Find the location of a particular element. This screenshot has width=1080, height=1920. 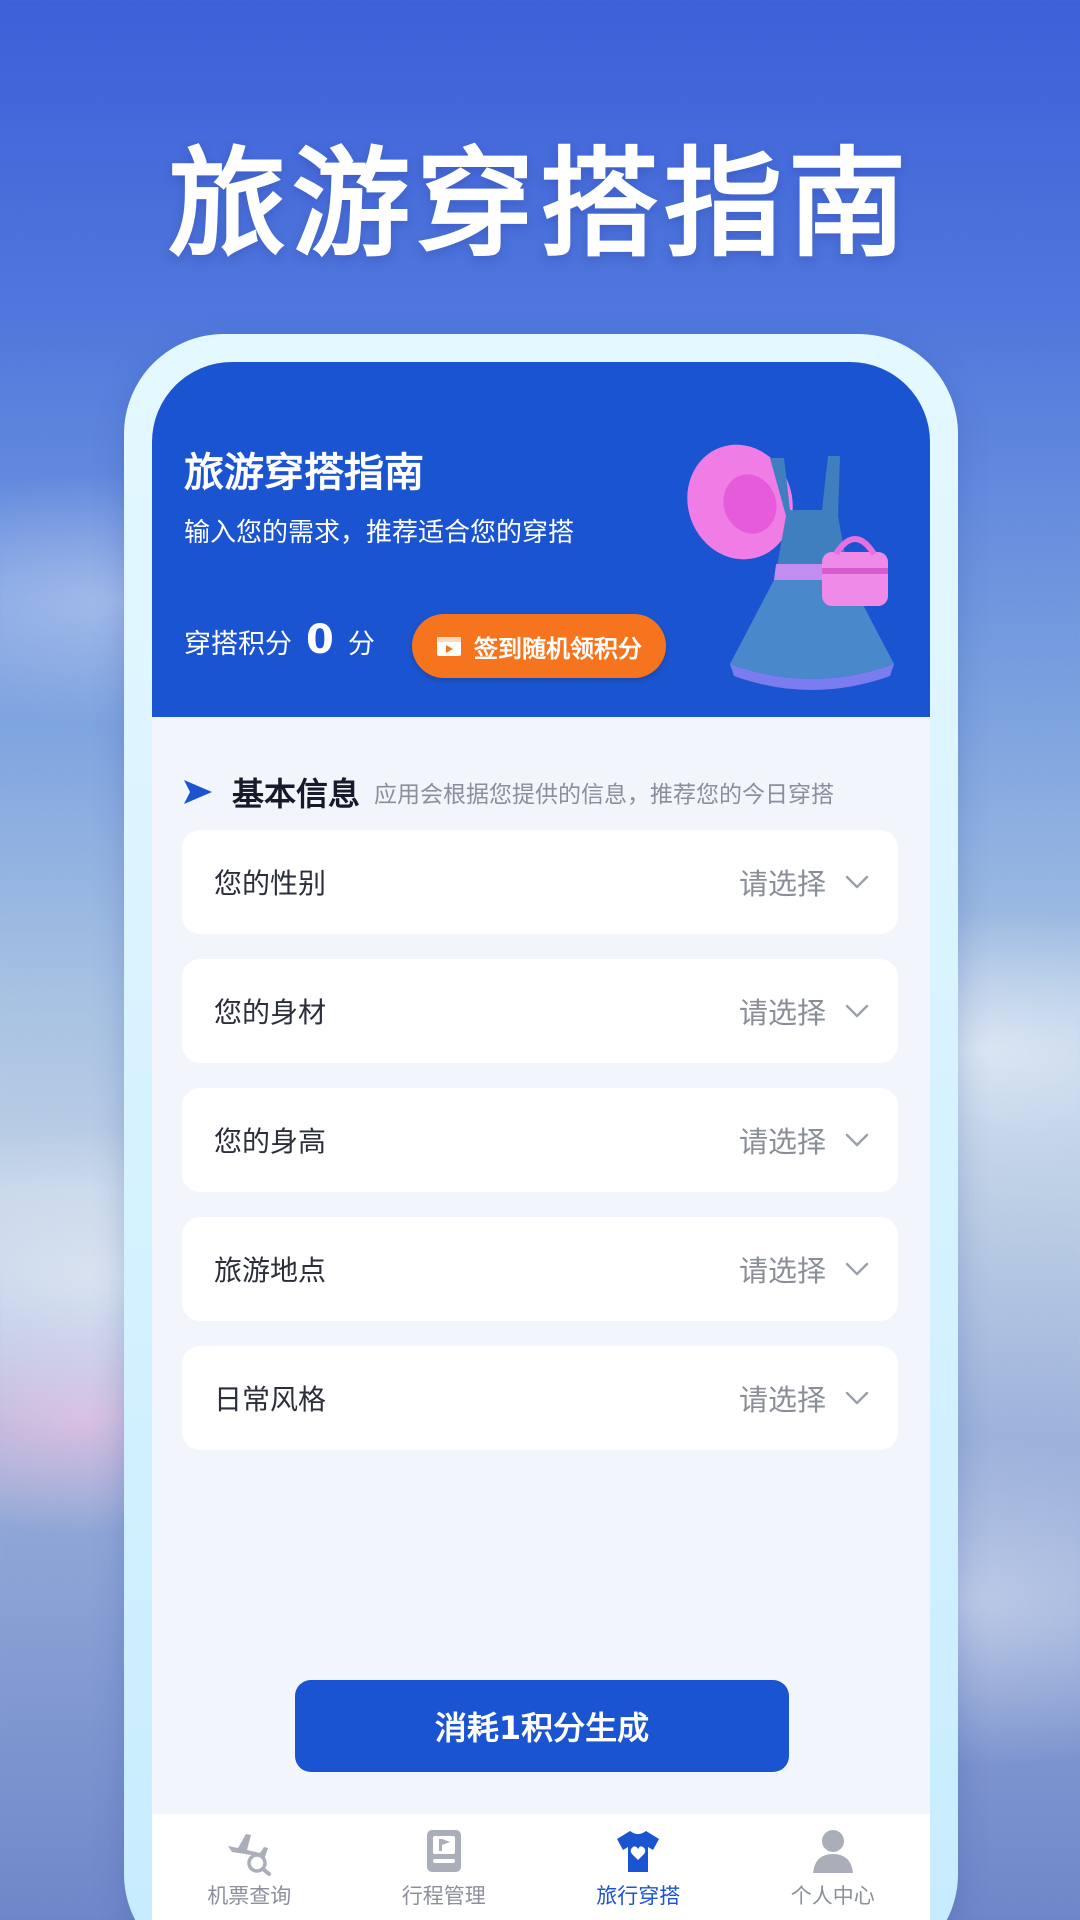

tab-label: 个人中心 is located at coordinates (832, 1896).